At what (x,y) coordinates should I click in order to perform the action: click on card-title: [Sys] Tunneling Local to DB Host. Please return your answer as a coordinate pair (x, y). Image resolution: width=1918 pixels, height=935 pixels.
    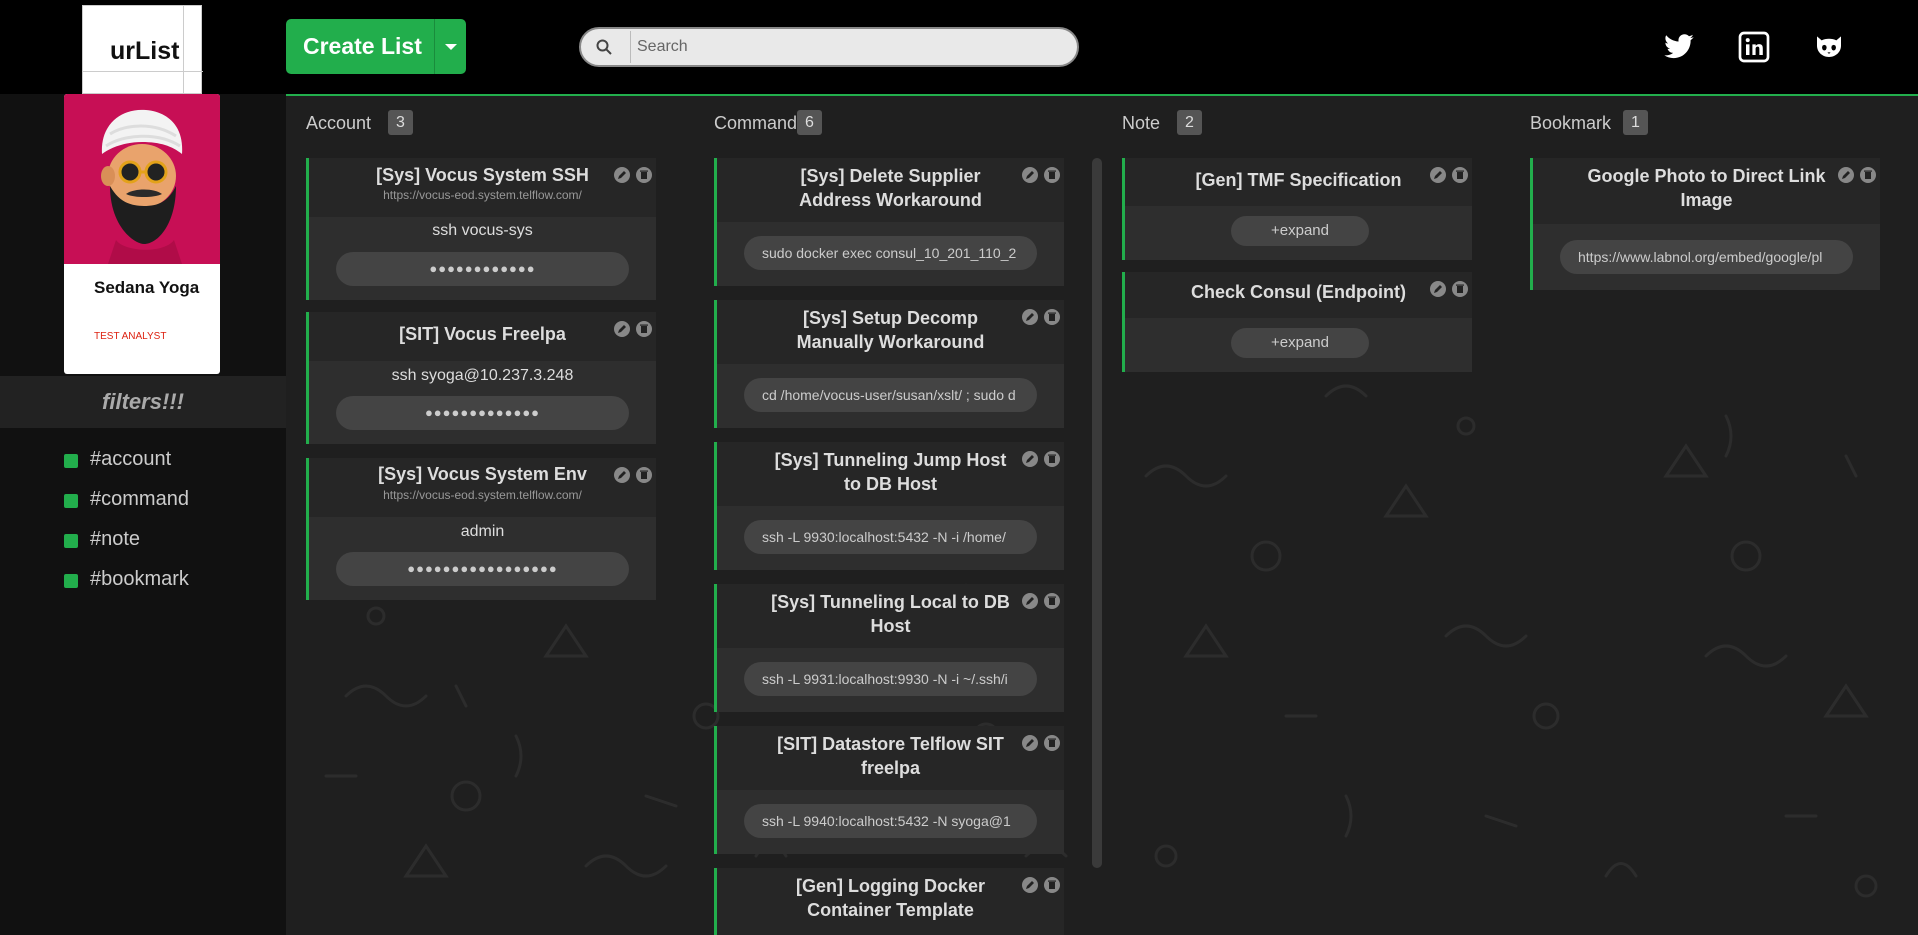
    Looking at the image, I should click on (890, 614).